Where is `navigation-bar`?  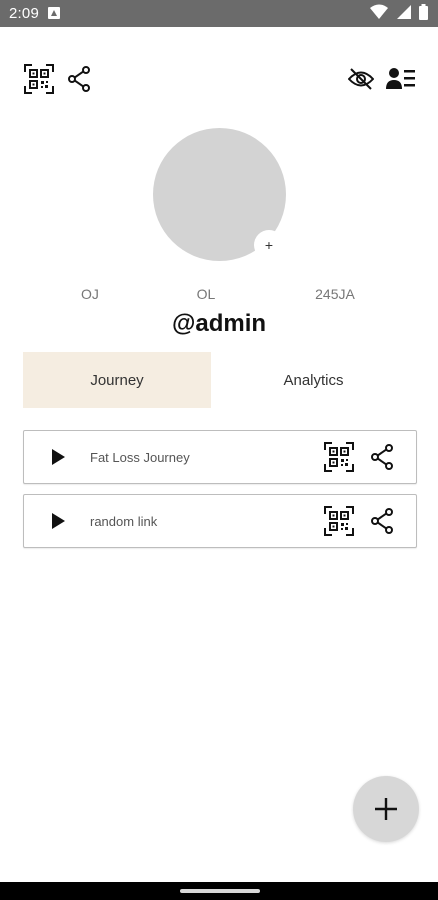 navigation-bar is located at coordinates (219, 891).